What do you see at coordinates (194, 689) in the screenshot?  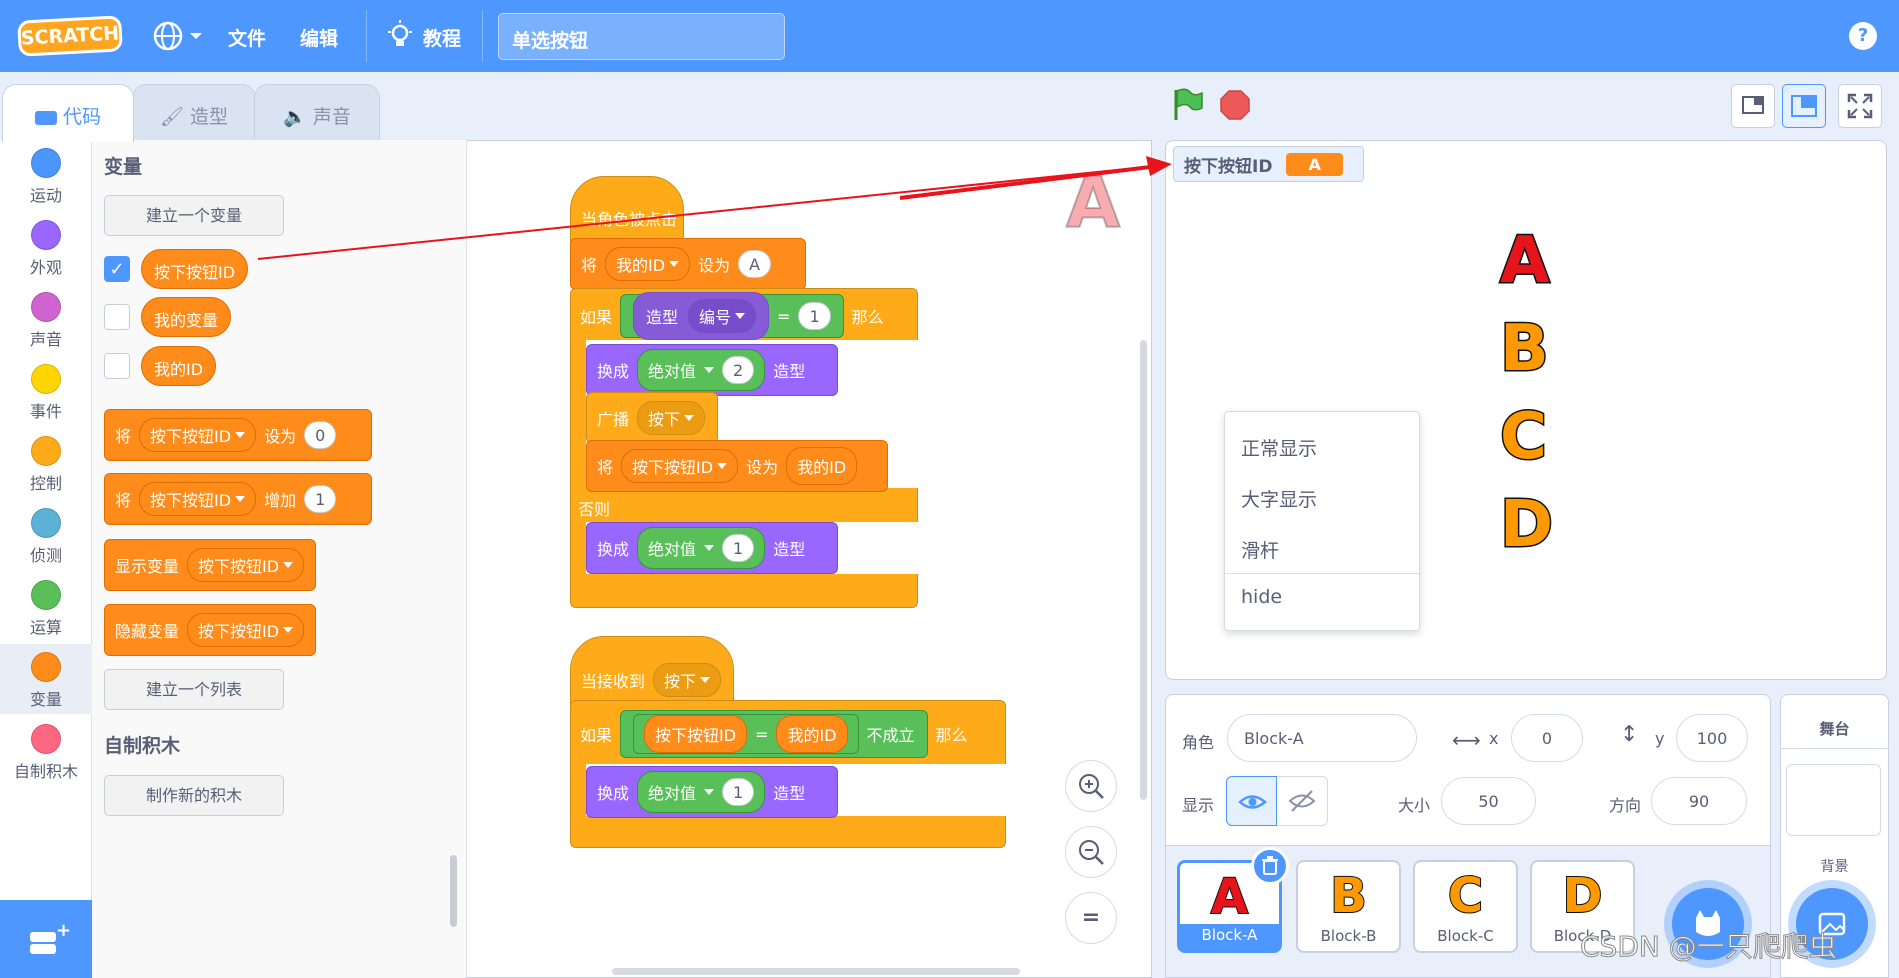 I see `make-list-button: 建立一个列表` at bounding box center [194, 689].